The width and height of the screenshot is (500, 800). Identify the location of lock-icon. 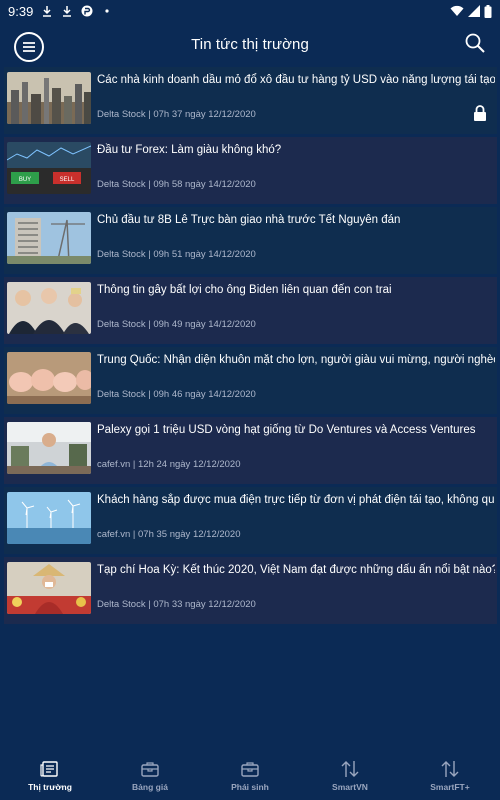
(480, 113).